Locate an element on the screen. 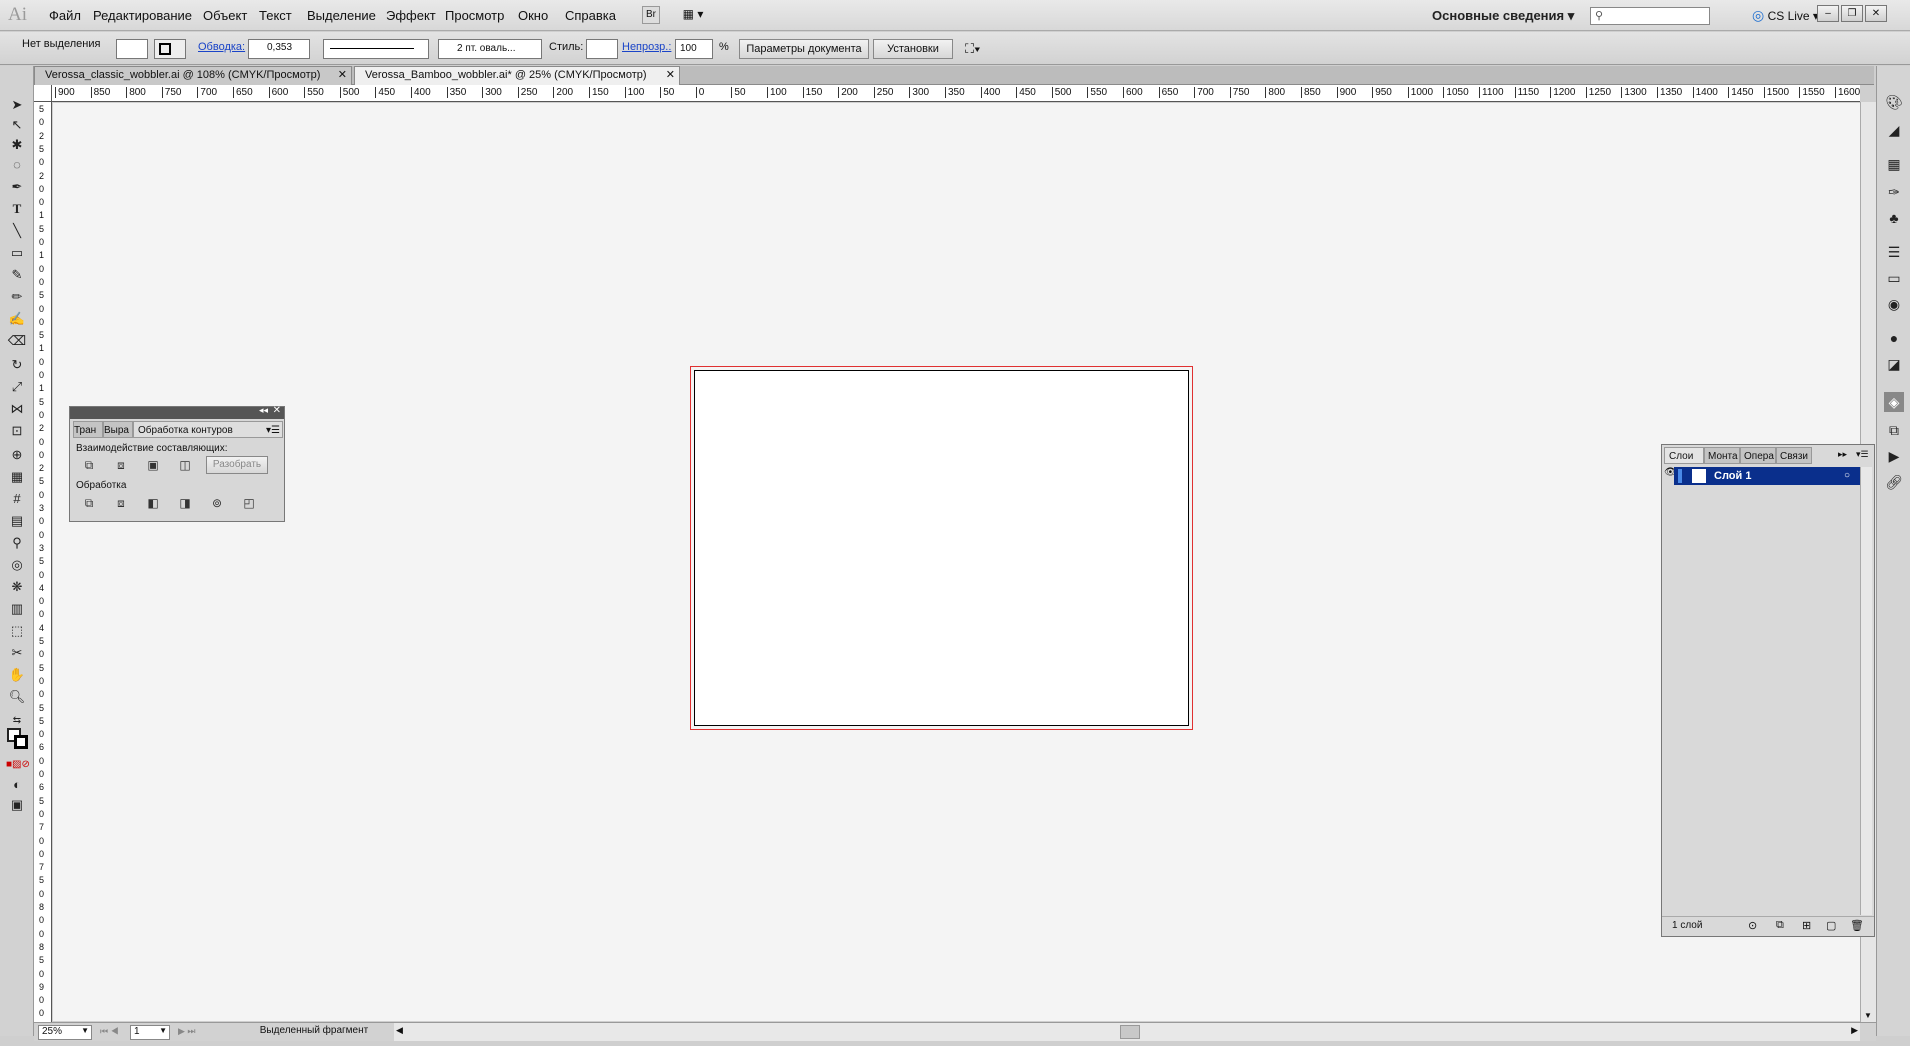  tab-align: Выра is located at coordinates (118, 429).